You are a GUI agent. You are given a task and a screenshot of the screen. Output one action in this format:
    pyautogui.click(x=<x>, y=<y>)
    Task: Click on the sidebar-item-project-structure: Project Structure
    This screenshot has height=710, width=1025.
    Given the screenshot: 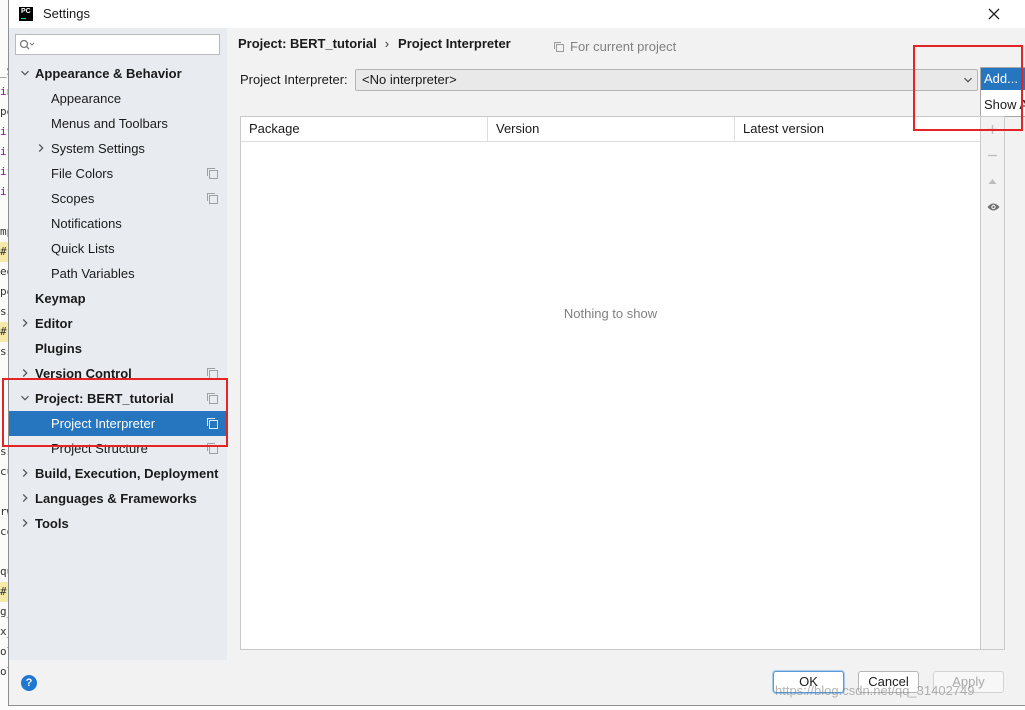 What is the action you would take?
    pyautogui.click(x=118, y=448)
    